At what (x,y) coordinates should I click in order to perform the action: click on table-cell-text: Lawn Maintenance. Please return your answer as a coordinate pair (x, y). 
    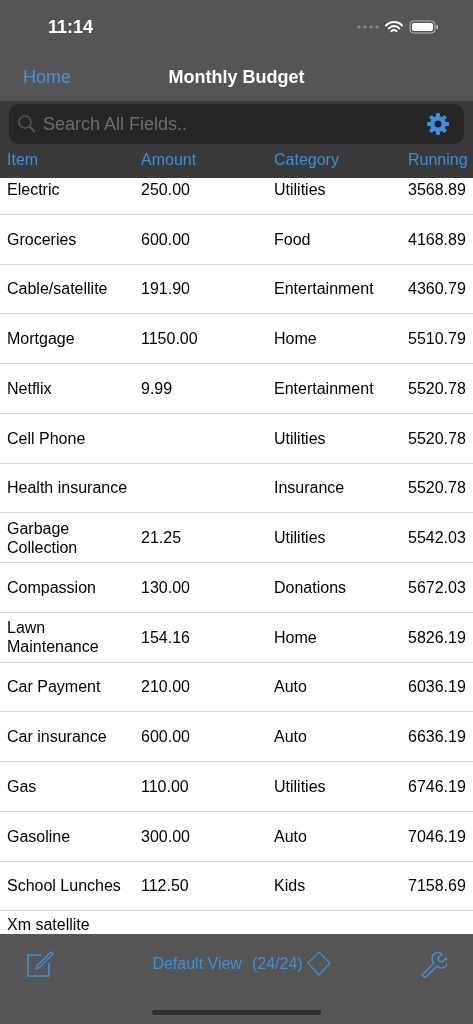
    Looking at the image, I should click on (53, 637).